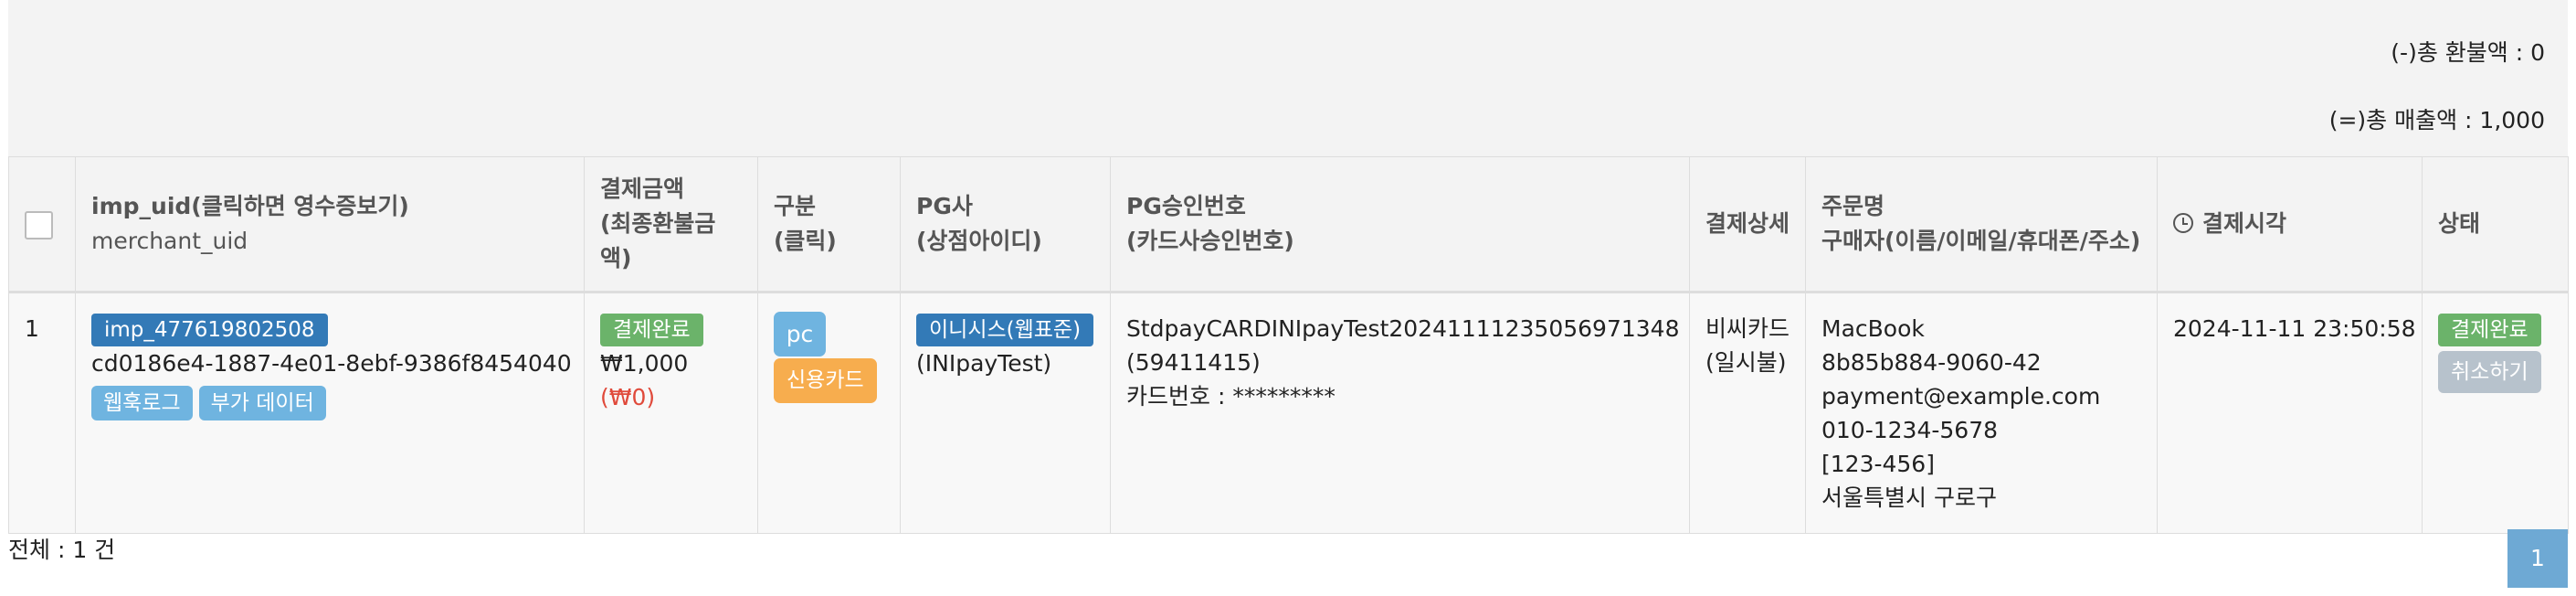  I want to click on header-approval: PG승인번호 (카드사승인번호), so click(1400, 225).